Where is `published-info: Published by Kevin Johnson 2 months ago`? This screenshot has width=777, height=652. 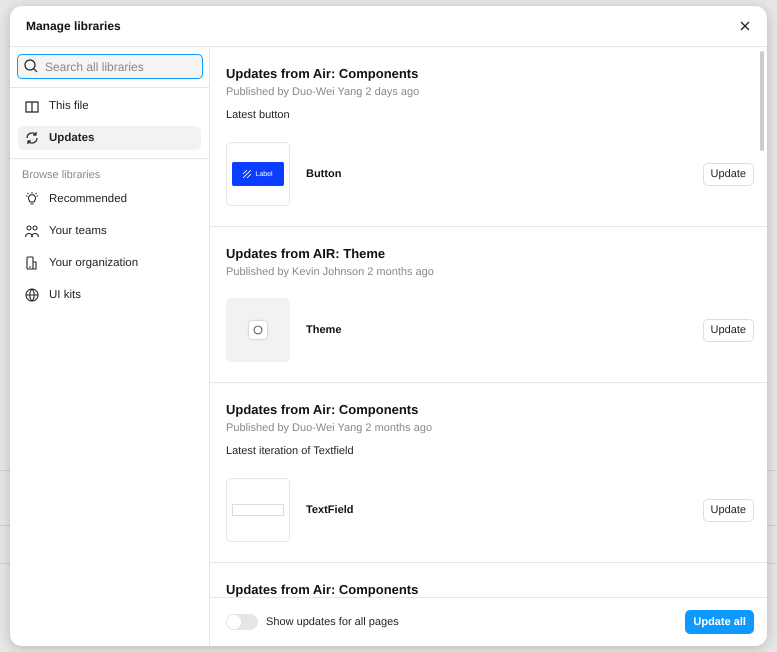 published-info: Published by Kevin Johnson 2 months ago is located at coordinates (330, 272).